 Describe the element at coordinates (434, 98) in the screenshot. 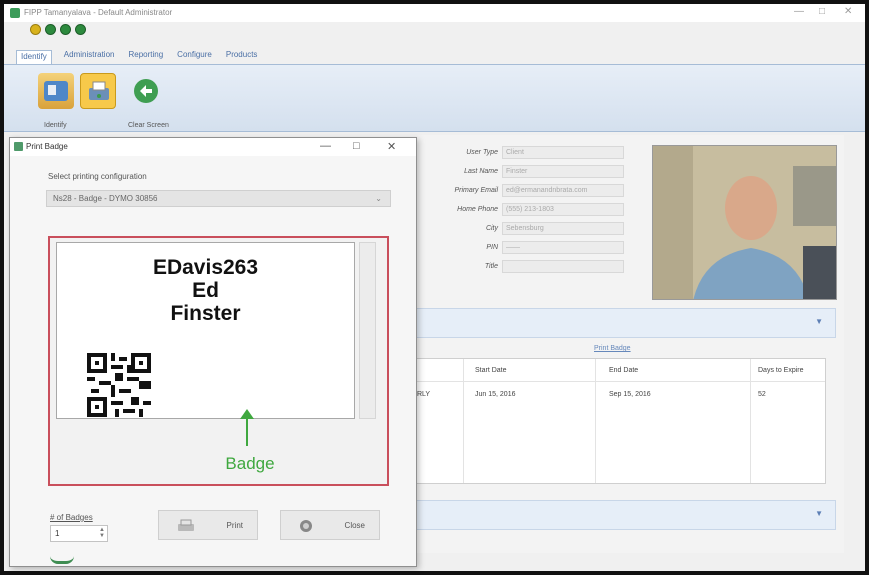

I see `ribbon: Identify Clear Screen` at that location.